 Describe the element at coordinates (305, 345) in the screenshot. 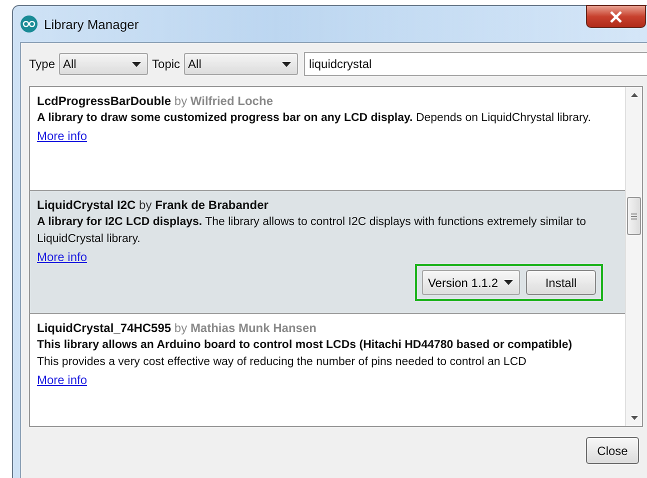

I see `description-text: This library allows an Arduino board to control most LCDs (Hitachi HD44780 based or compatible)` at that location.